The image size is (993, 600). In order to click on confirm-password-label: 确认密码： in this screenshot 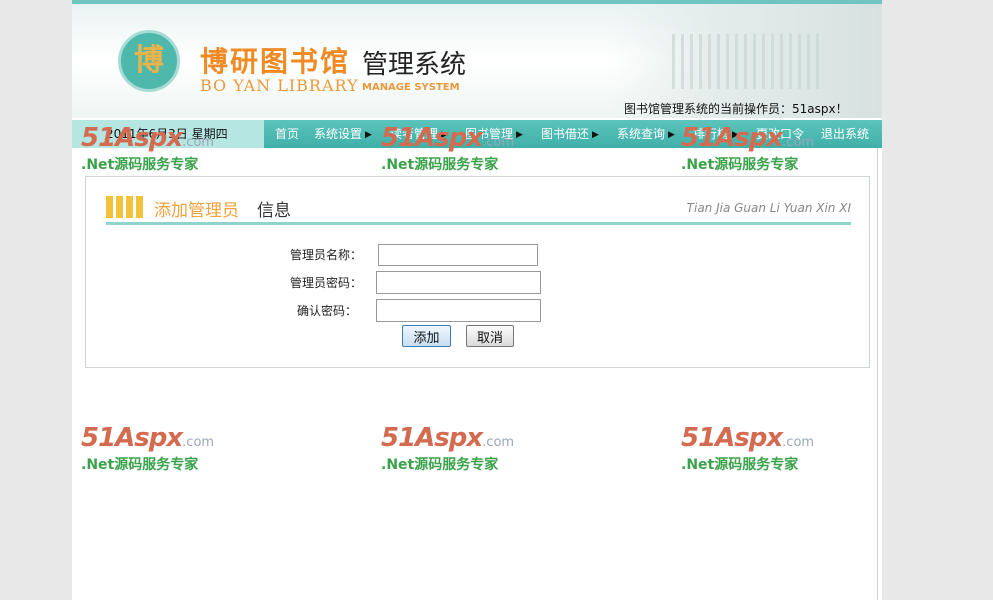, I will do `click(327, 311)`.